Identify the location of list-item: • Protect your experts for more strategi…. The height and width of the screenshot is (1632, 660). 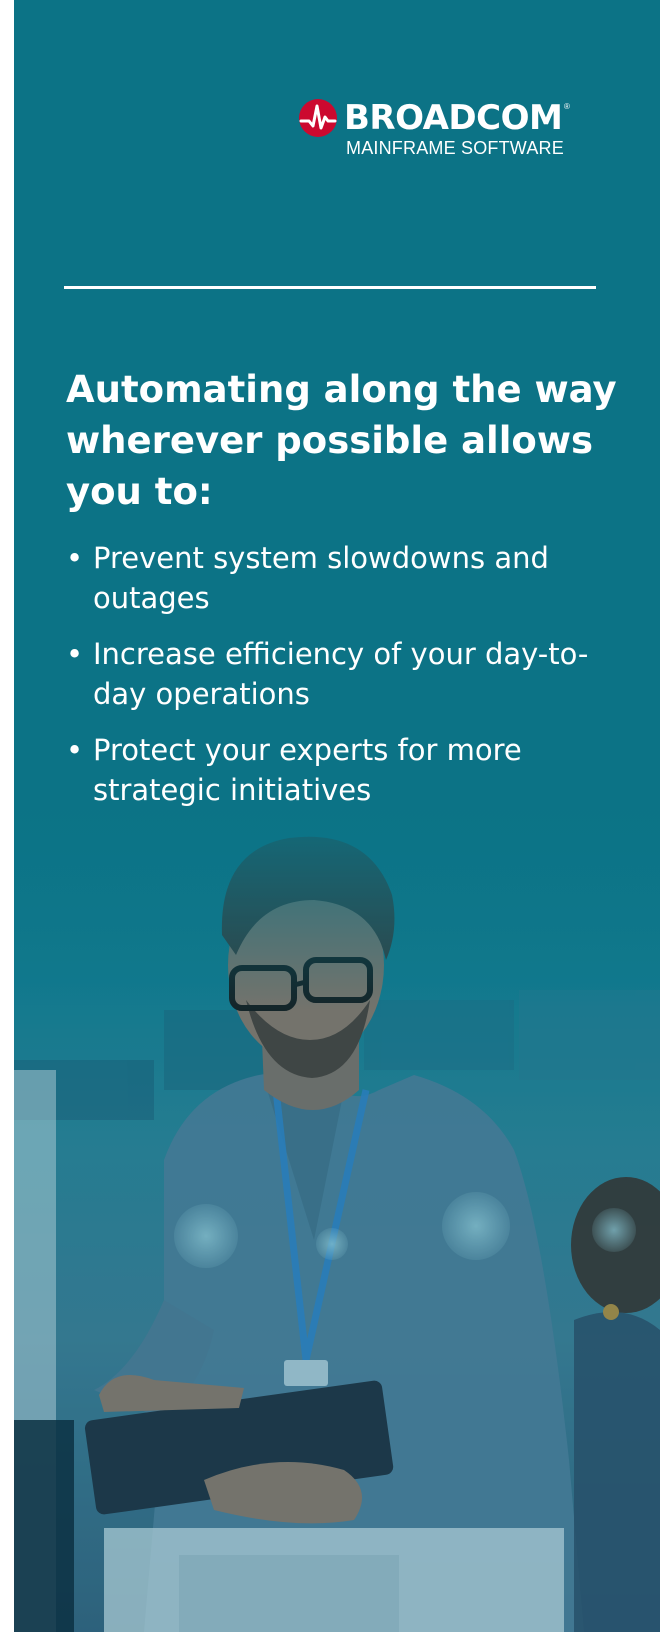
(346, 770).